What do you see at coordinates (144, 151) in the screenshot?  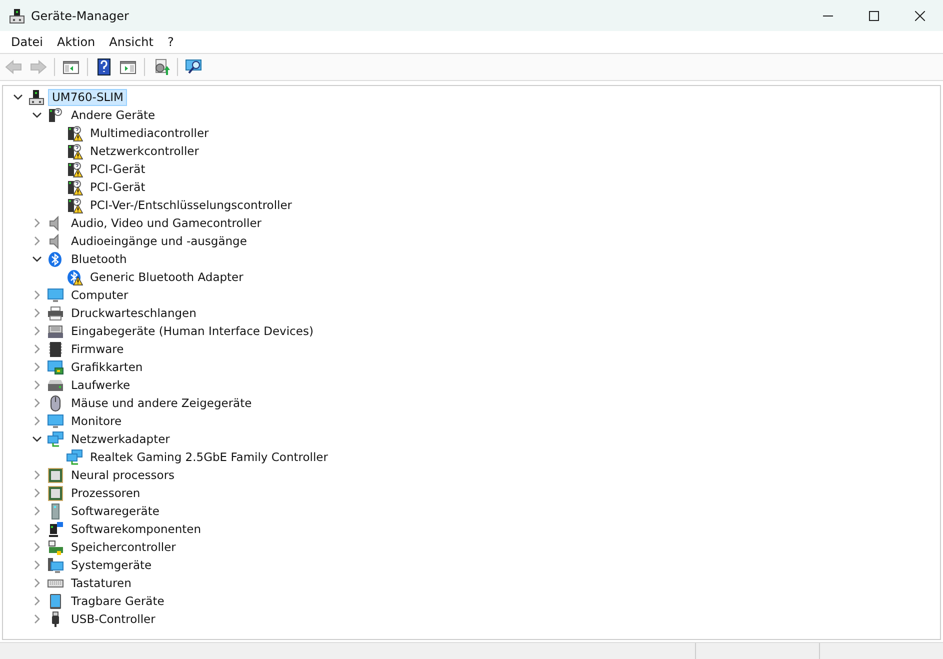 I see `device-name: Netzwerkcontroller` at bounding box center [144, 151].